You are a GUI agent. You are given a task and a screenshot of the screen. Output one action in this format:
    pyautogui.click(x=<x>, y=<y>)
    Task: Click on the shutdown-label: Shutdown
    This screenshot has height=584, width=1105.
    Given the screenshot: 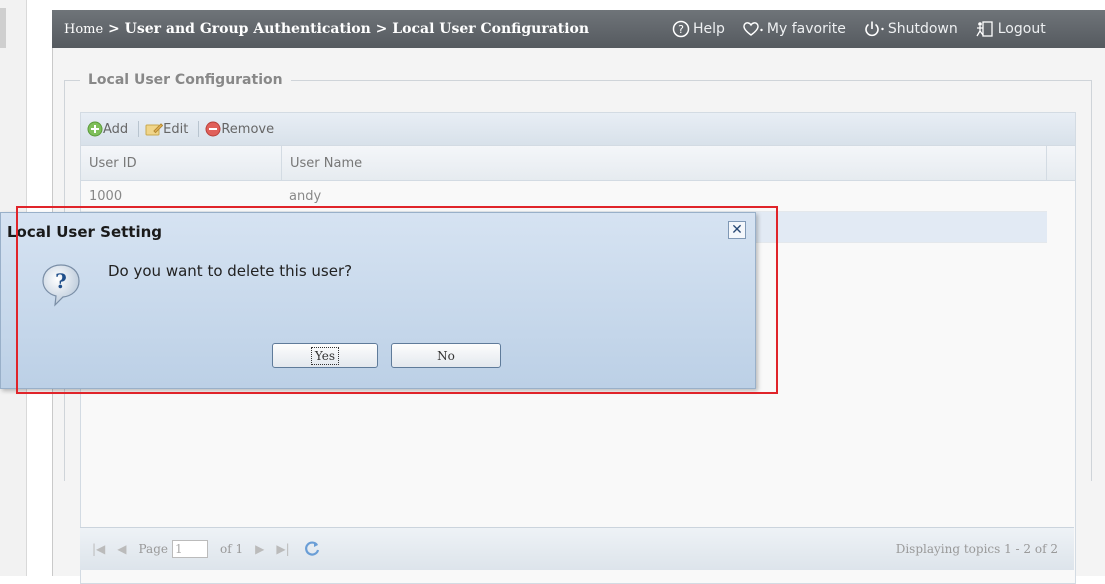 What is the action you would take?
    pyautogui.click(x=922, y=29)
    